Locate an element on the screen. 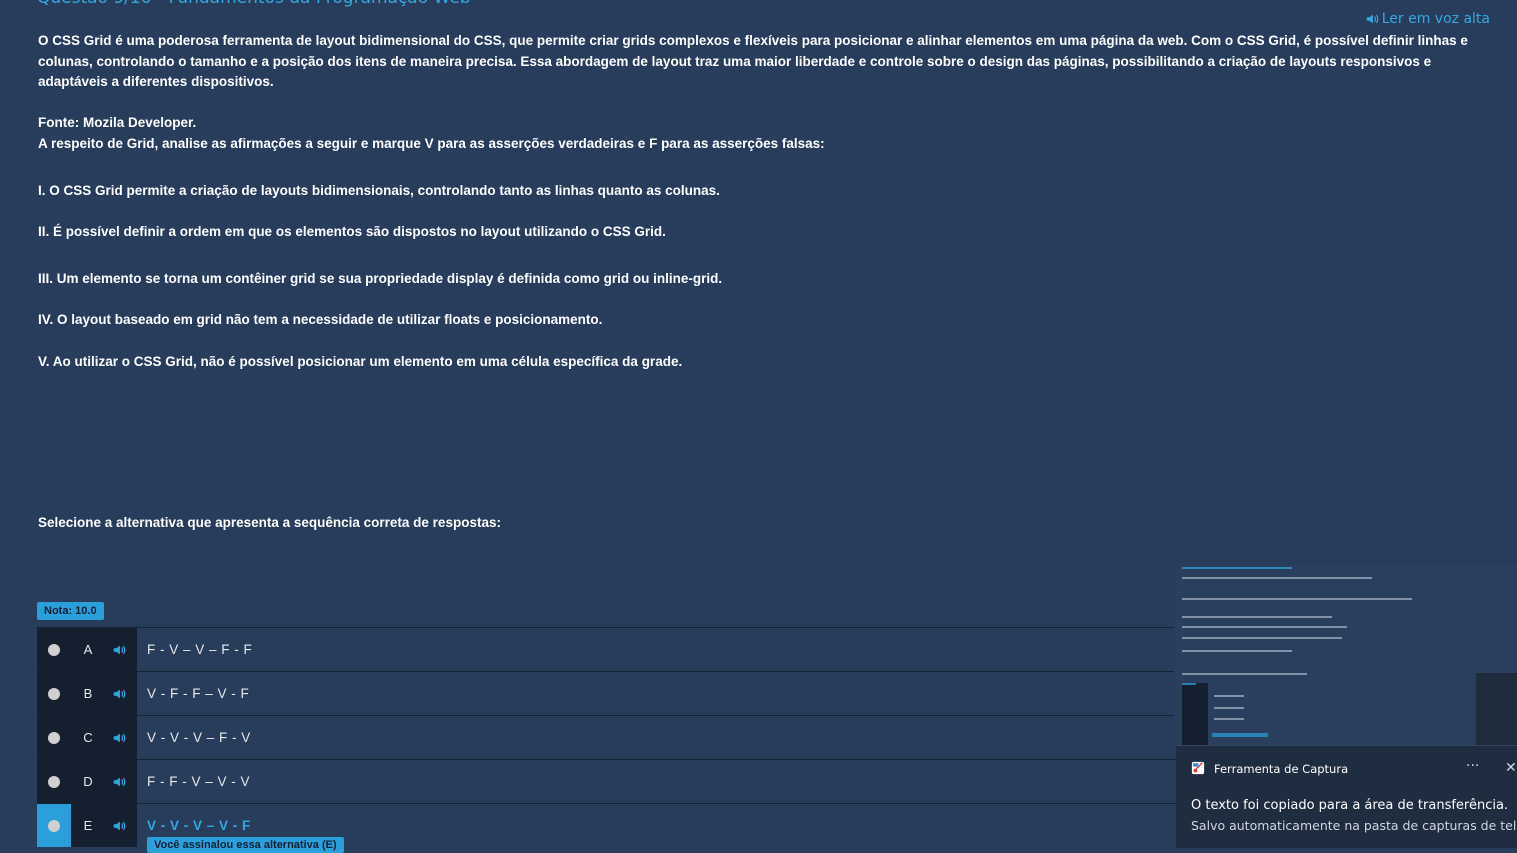  alternative-letter: D is located at coordinates (88, 781).